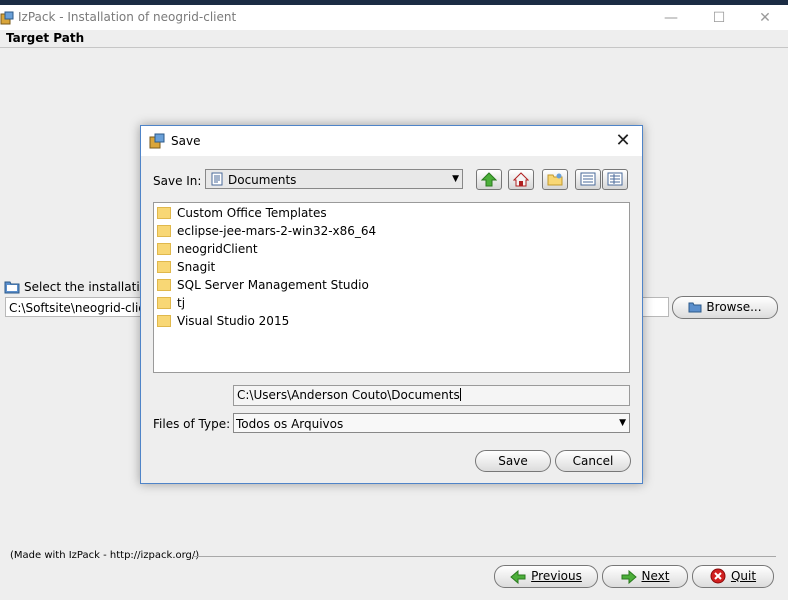  I want to click on details-view-button, so click(615, 179).